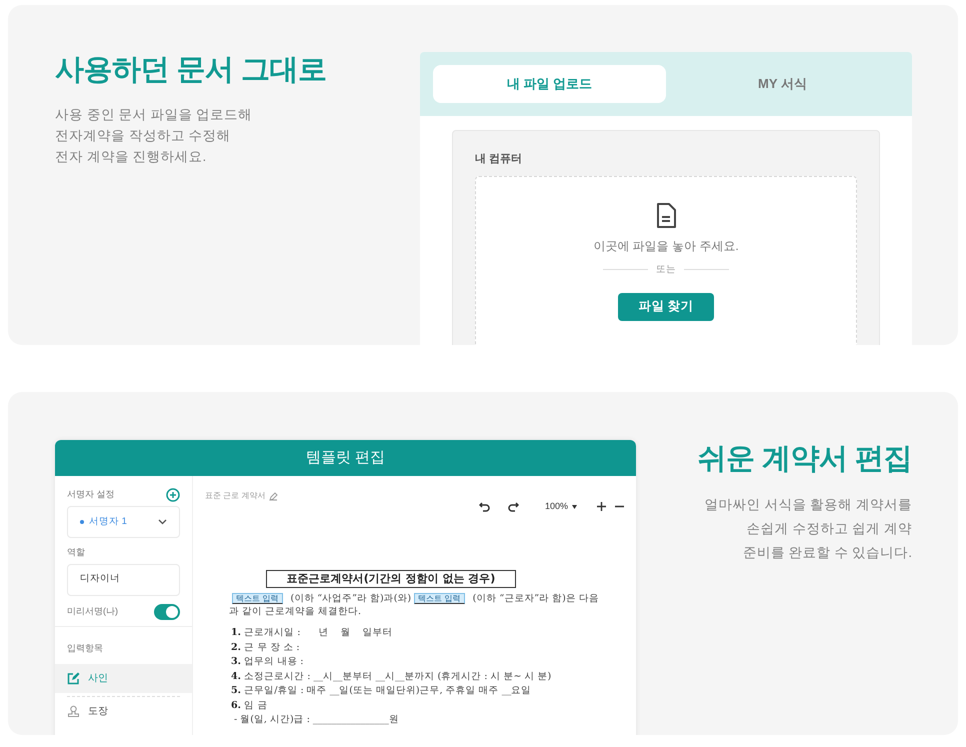  What do you see at coordinates (312, 633) in the screenshot?
I see `contract-clause: 1. 근로개시일 : 년 월 일부터` at bounding box center [312, 633].